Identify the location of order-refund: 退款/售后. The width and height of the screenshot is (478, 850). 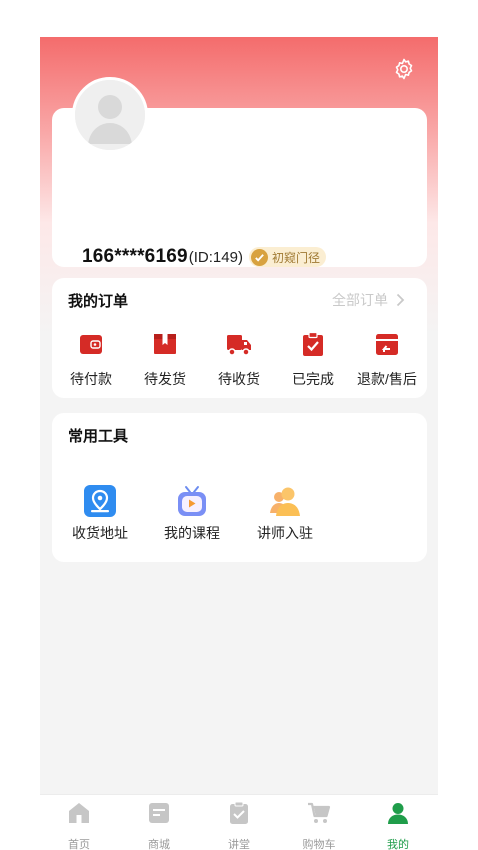
(387, 359).